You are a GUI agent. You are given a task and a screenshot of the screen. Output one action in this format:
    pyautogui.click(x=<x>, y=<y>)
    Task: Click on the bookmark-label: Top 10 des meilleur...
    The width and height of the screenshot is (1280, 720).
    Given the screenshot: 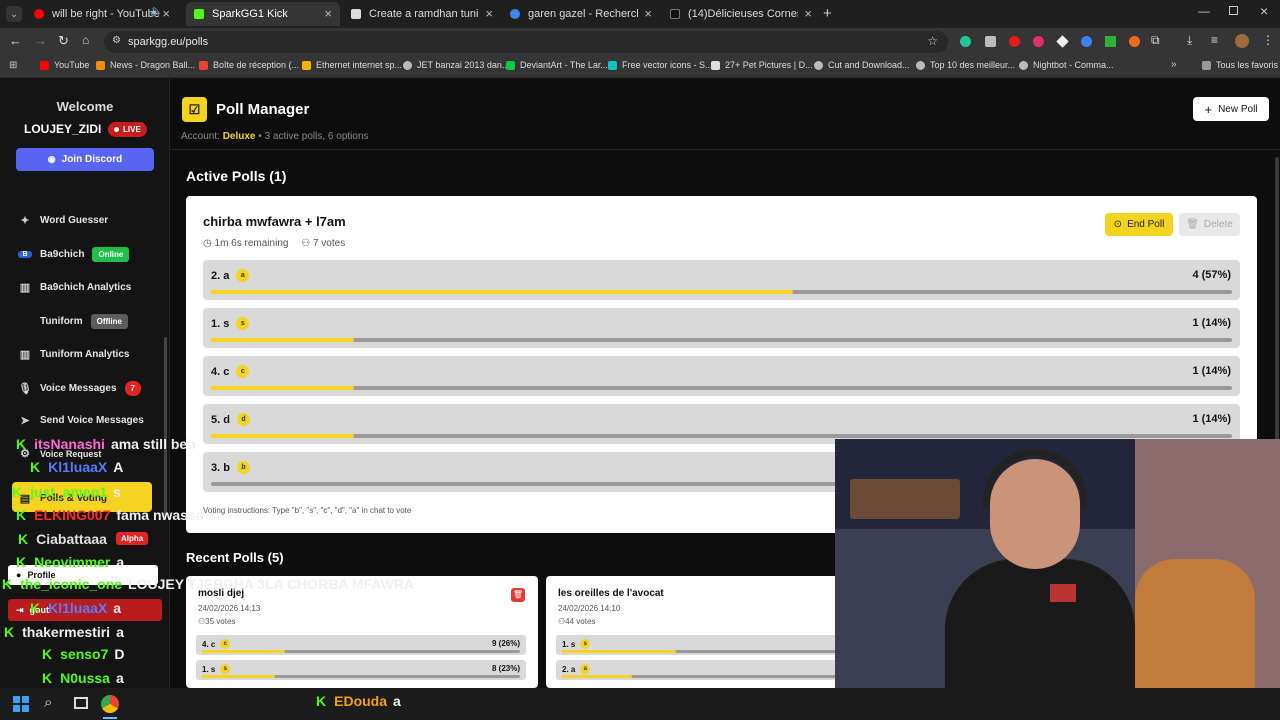 What is the action you would take?
    pyautogui.click(x=973, y=65)
    